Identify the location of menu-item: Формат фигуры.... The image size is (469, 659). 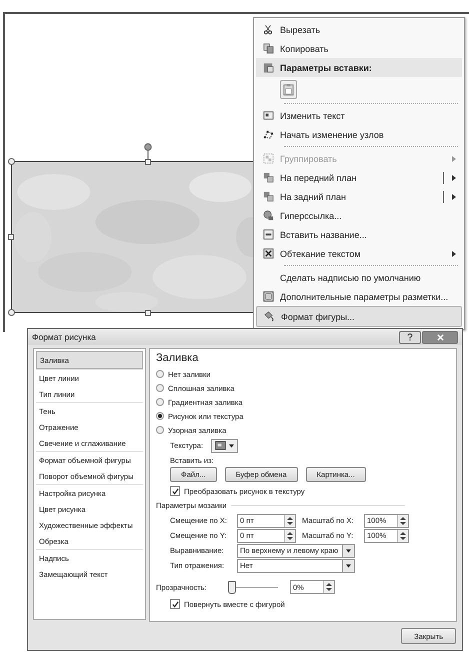
(359, 316).